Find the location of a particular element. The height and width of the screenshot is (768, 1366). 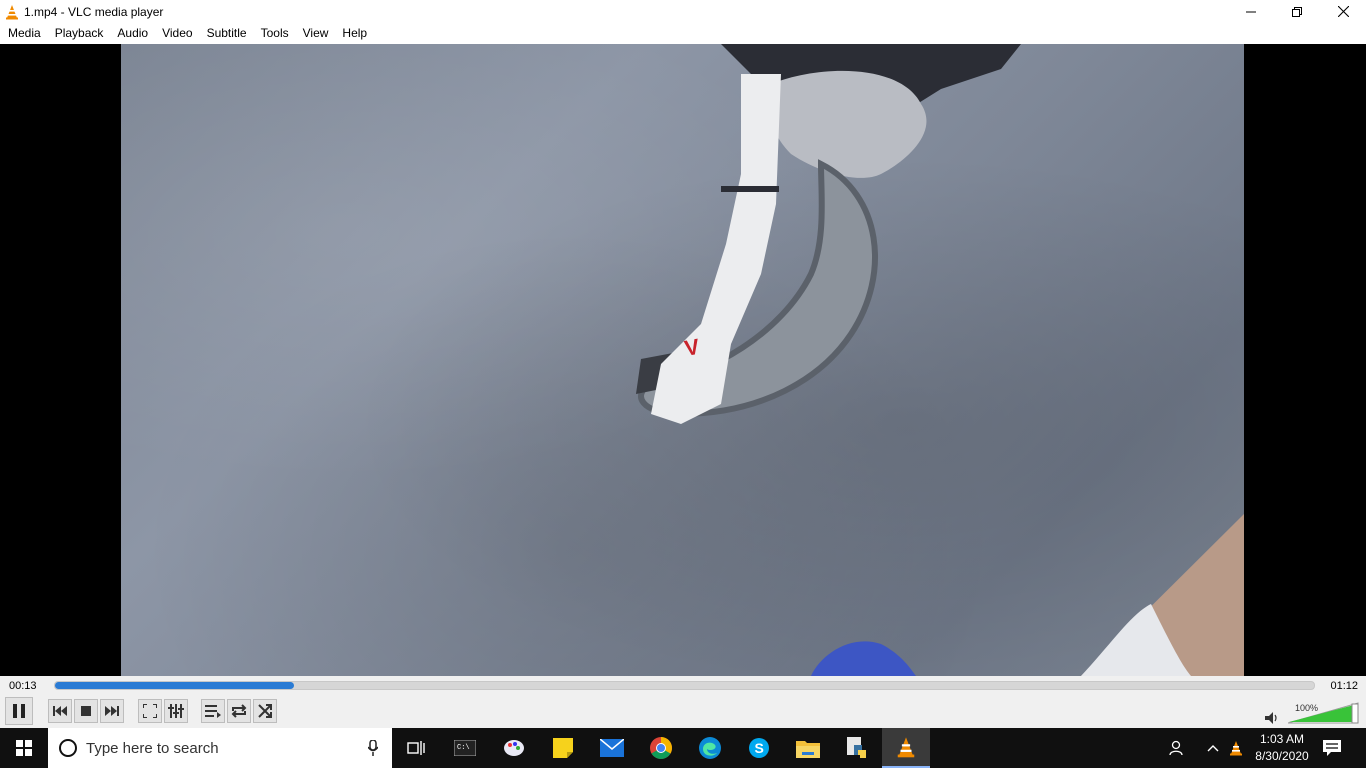

task-view-button is located at coordinates (416, 748).